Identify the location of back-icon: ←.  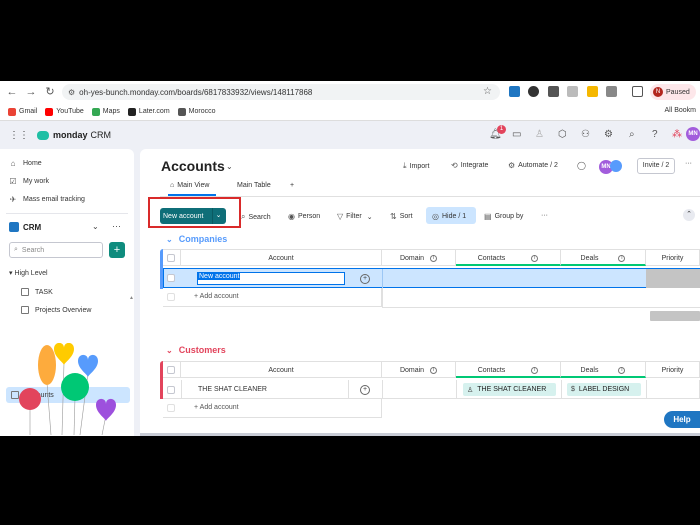
(12, 92).